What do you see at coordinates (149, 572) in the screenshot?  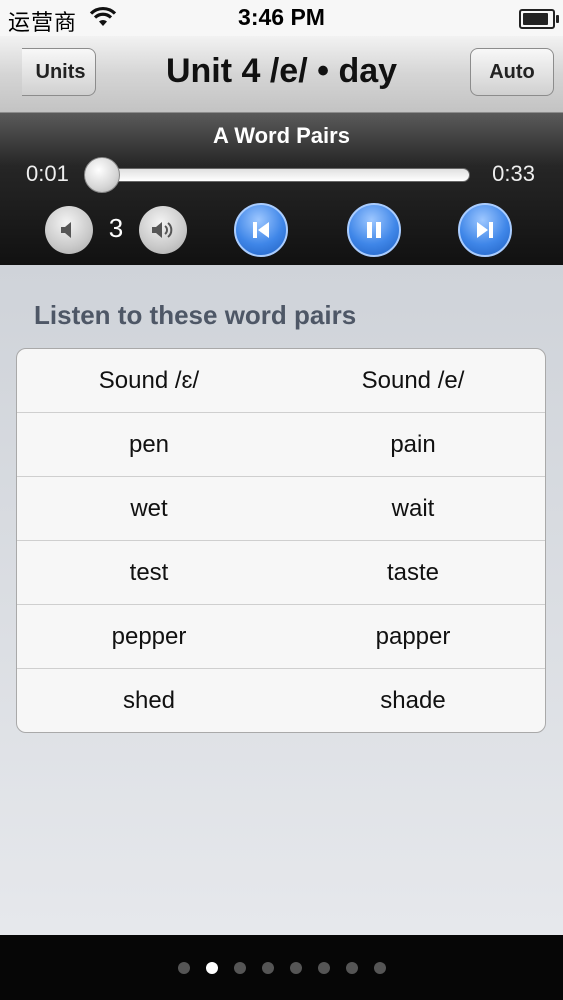 I see `word-cell: test` at bounding box center [149, 572].